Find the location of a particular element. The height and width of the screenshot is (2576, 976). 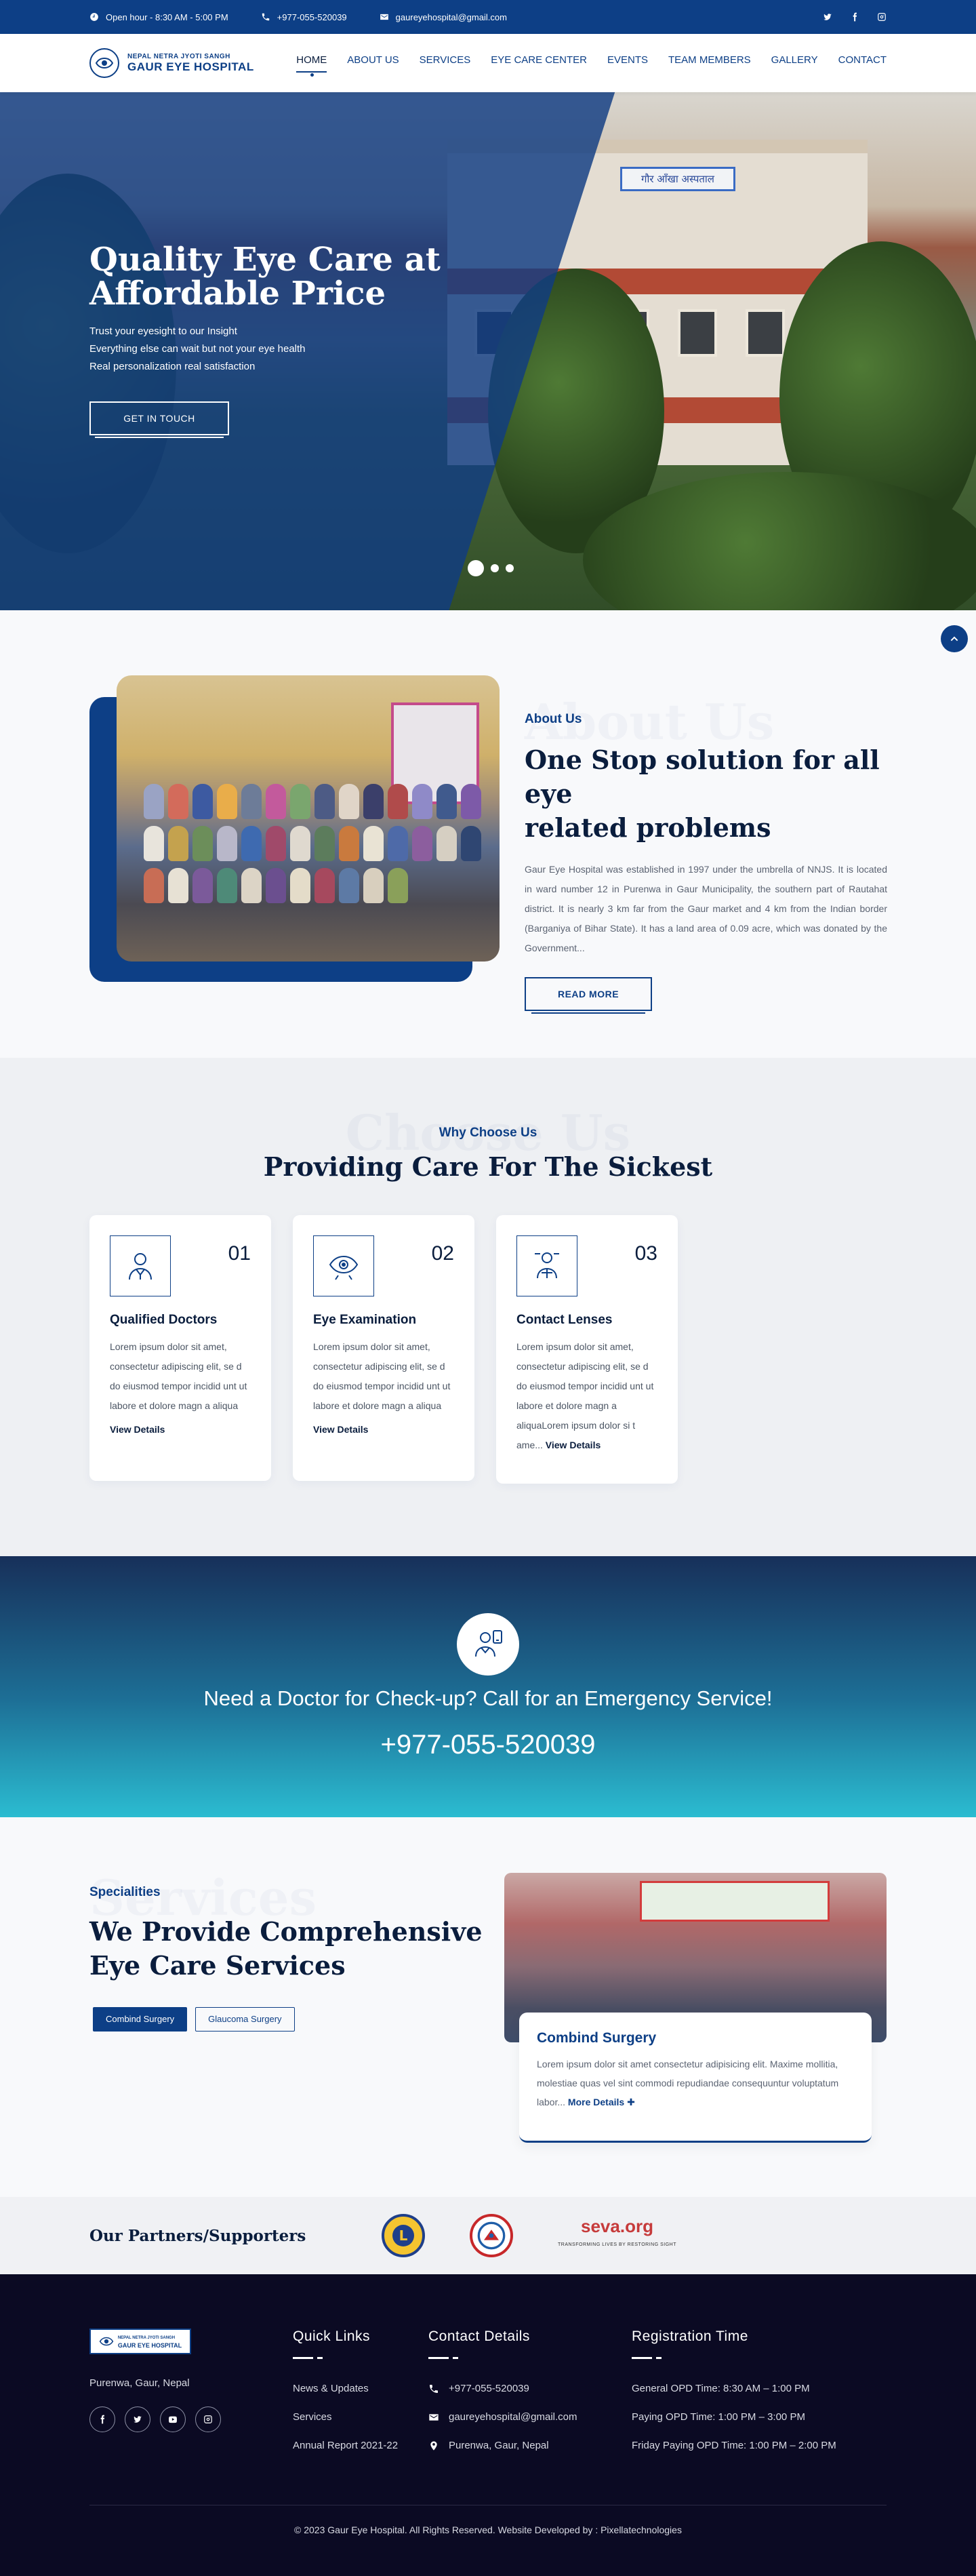

scroll-to-top-button is located at coordinates (955, 639).